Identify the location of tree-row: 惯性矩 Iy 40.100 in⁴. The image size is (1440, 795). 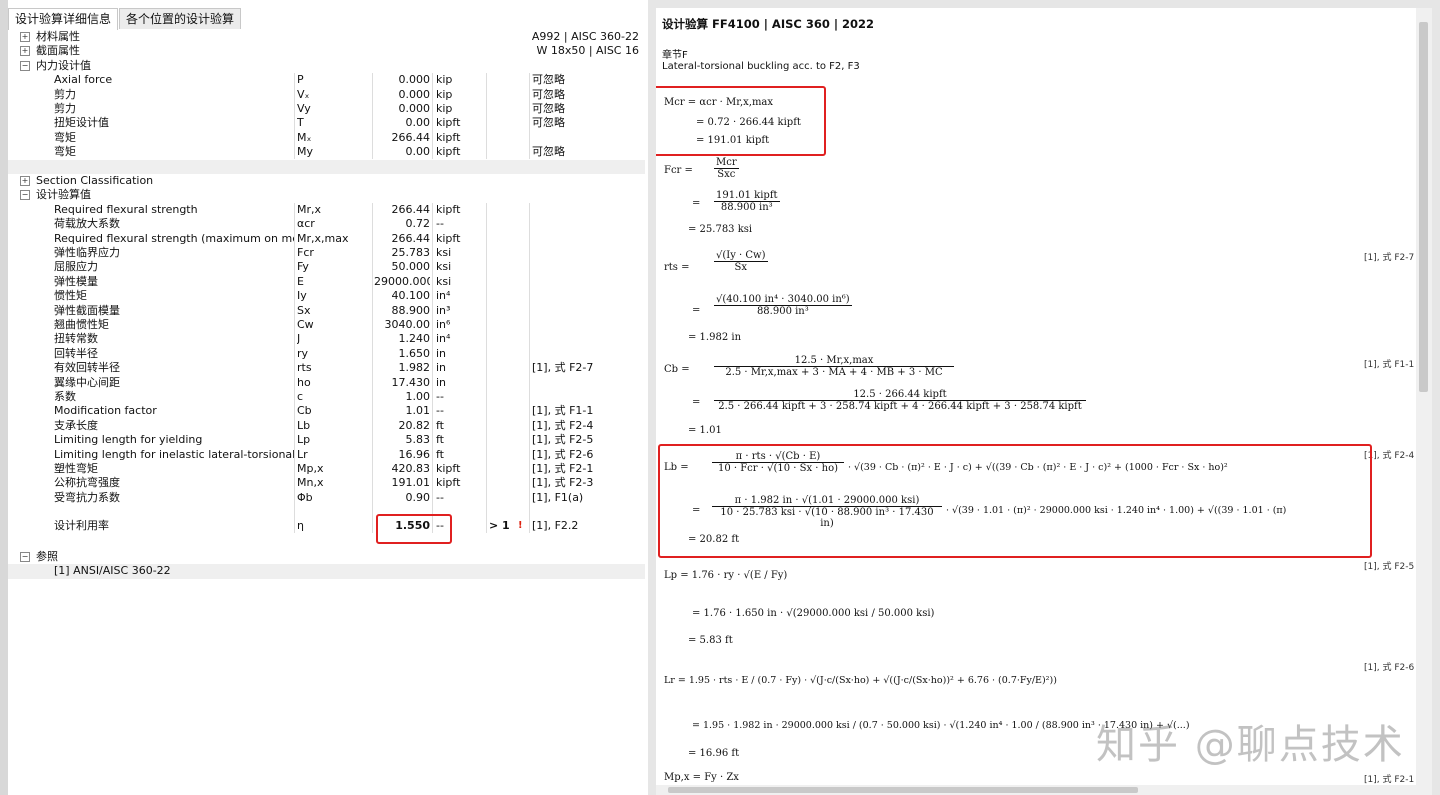
(326, 296).